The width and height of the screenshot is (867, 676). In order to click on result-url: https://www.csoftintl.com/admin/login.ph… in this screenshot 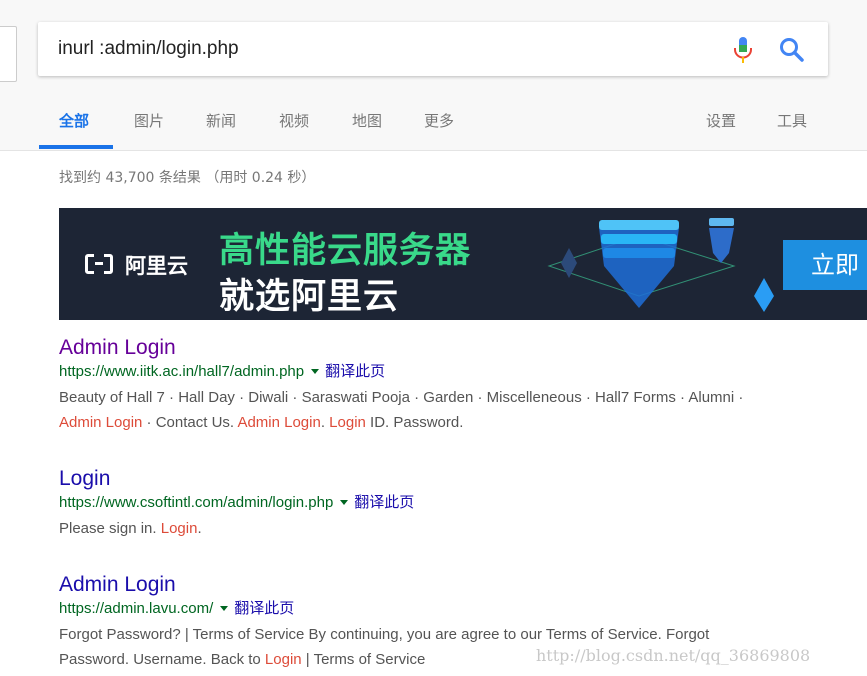, I will do `click(196, 502)`.